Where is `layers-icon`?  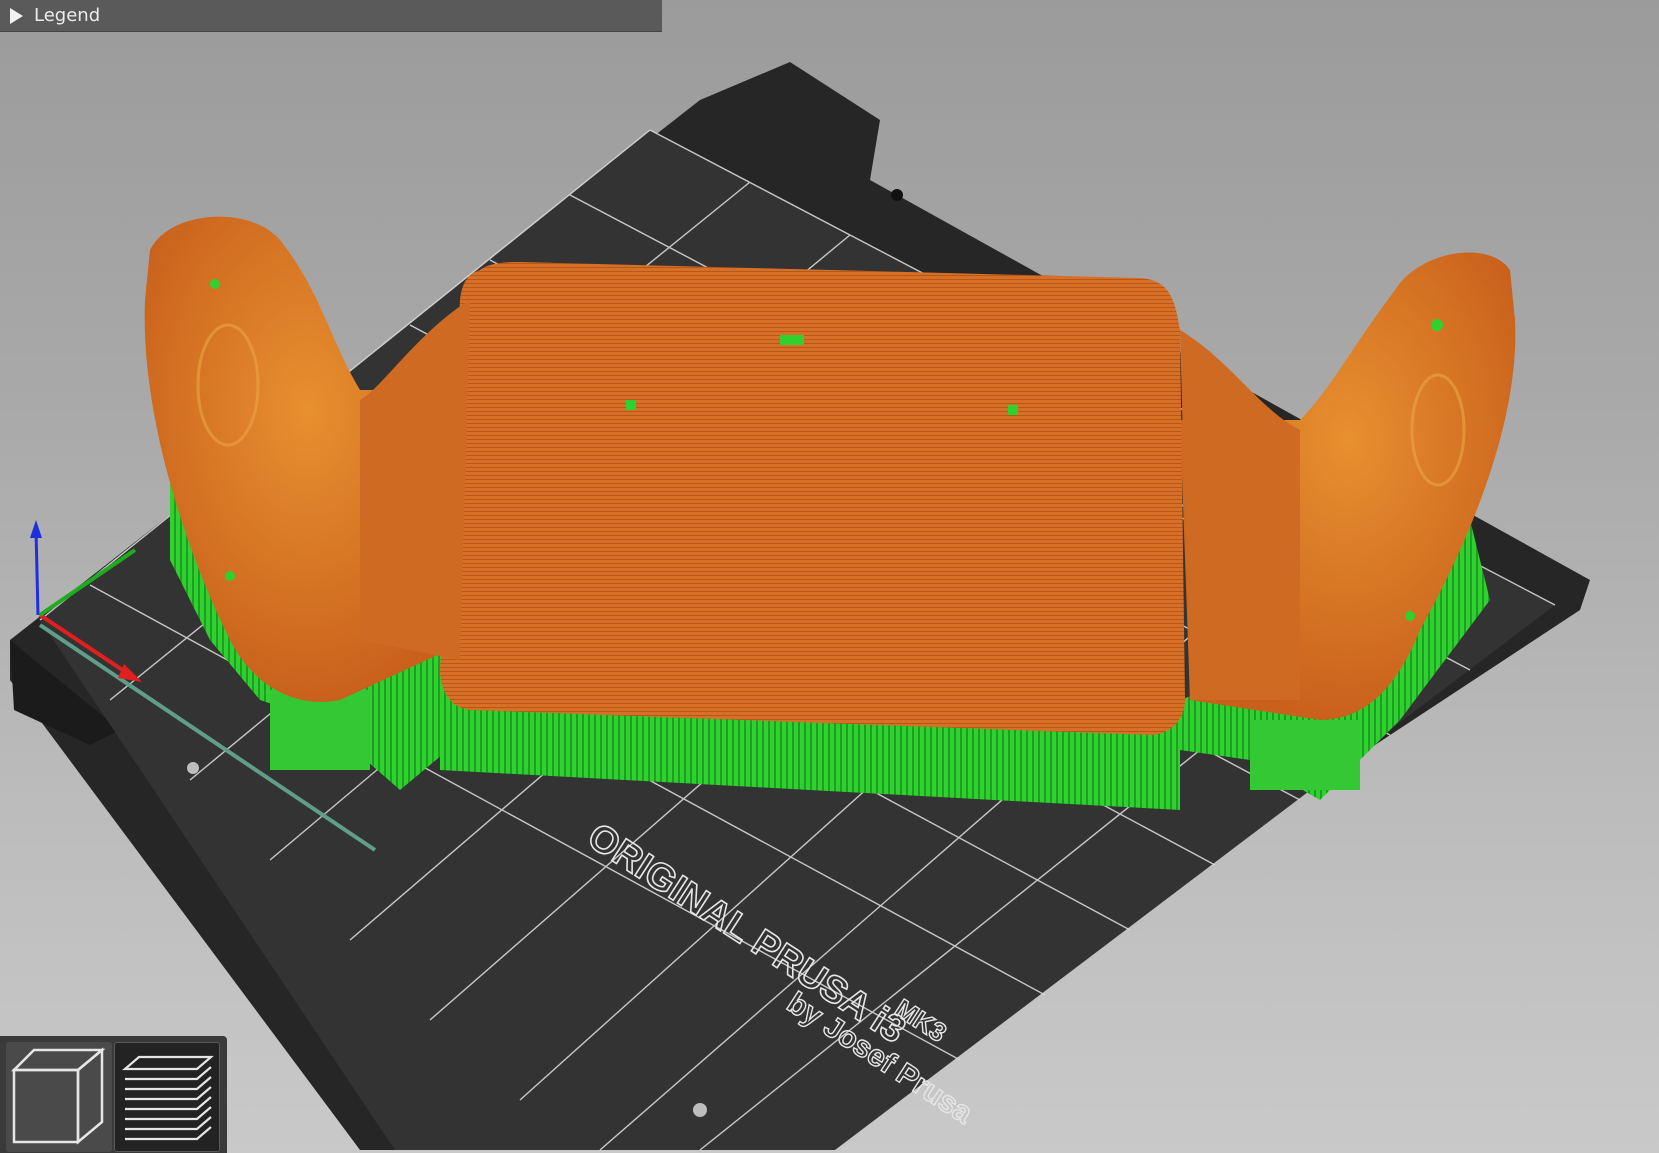 layers-icon is located at coordinates (168, 1098).